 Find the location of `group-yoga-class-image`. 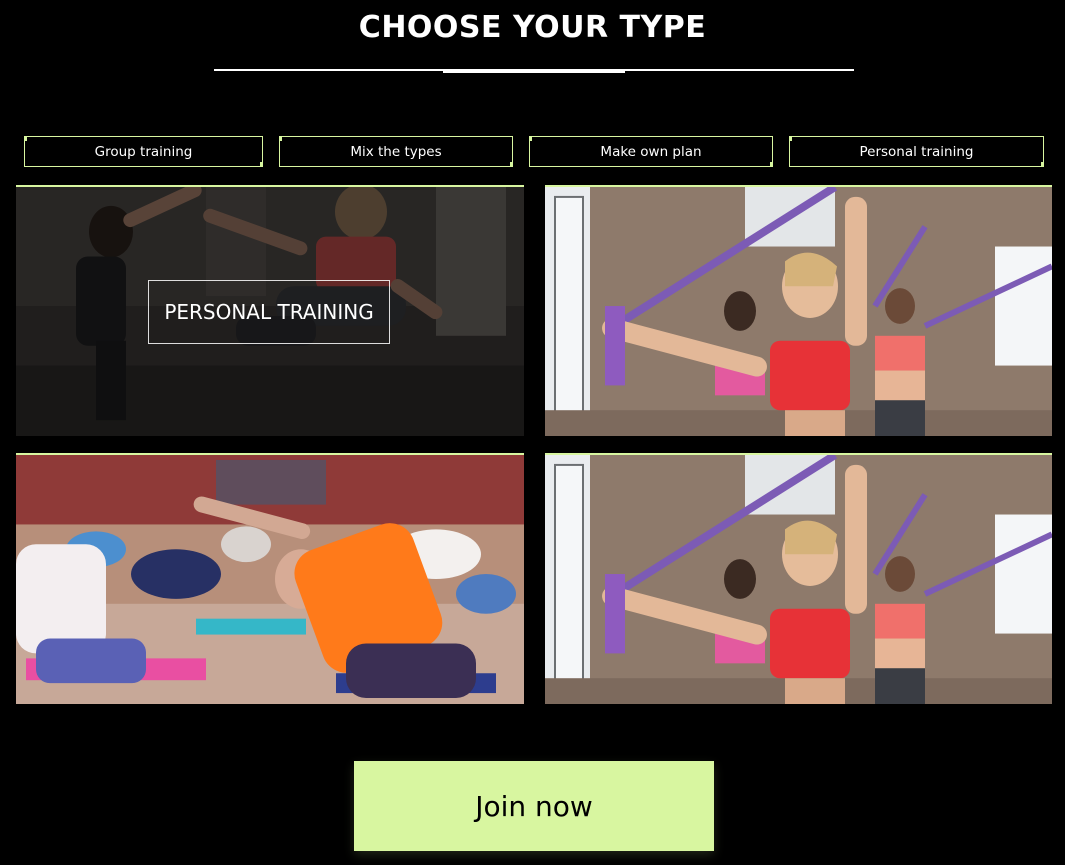

group-yoga-class-image is located at coordinates (270, 579).